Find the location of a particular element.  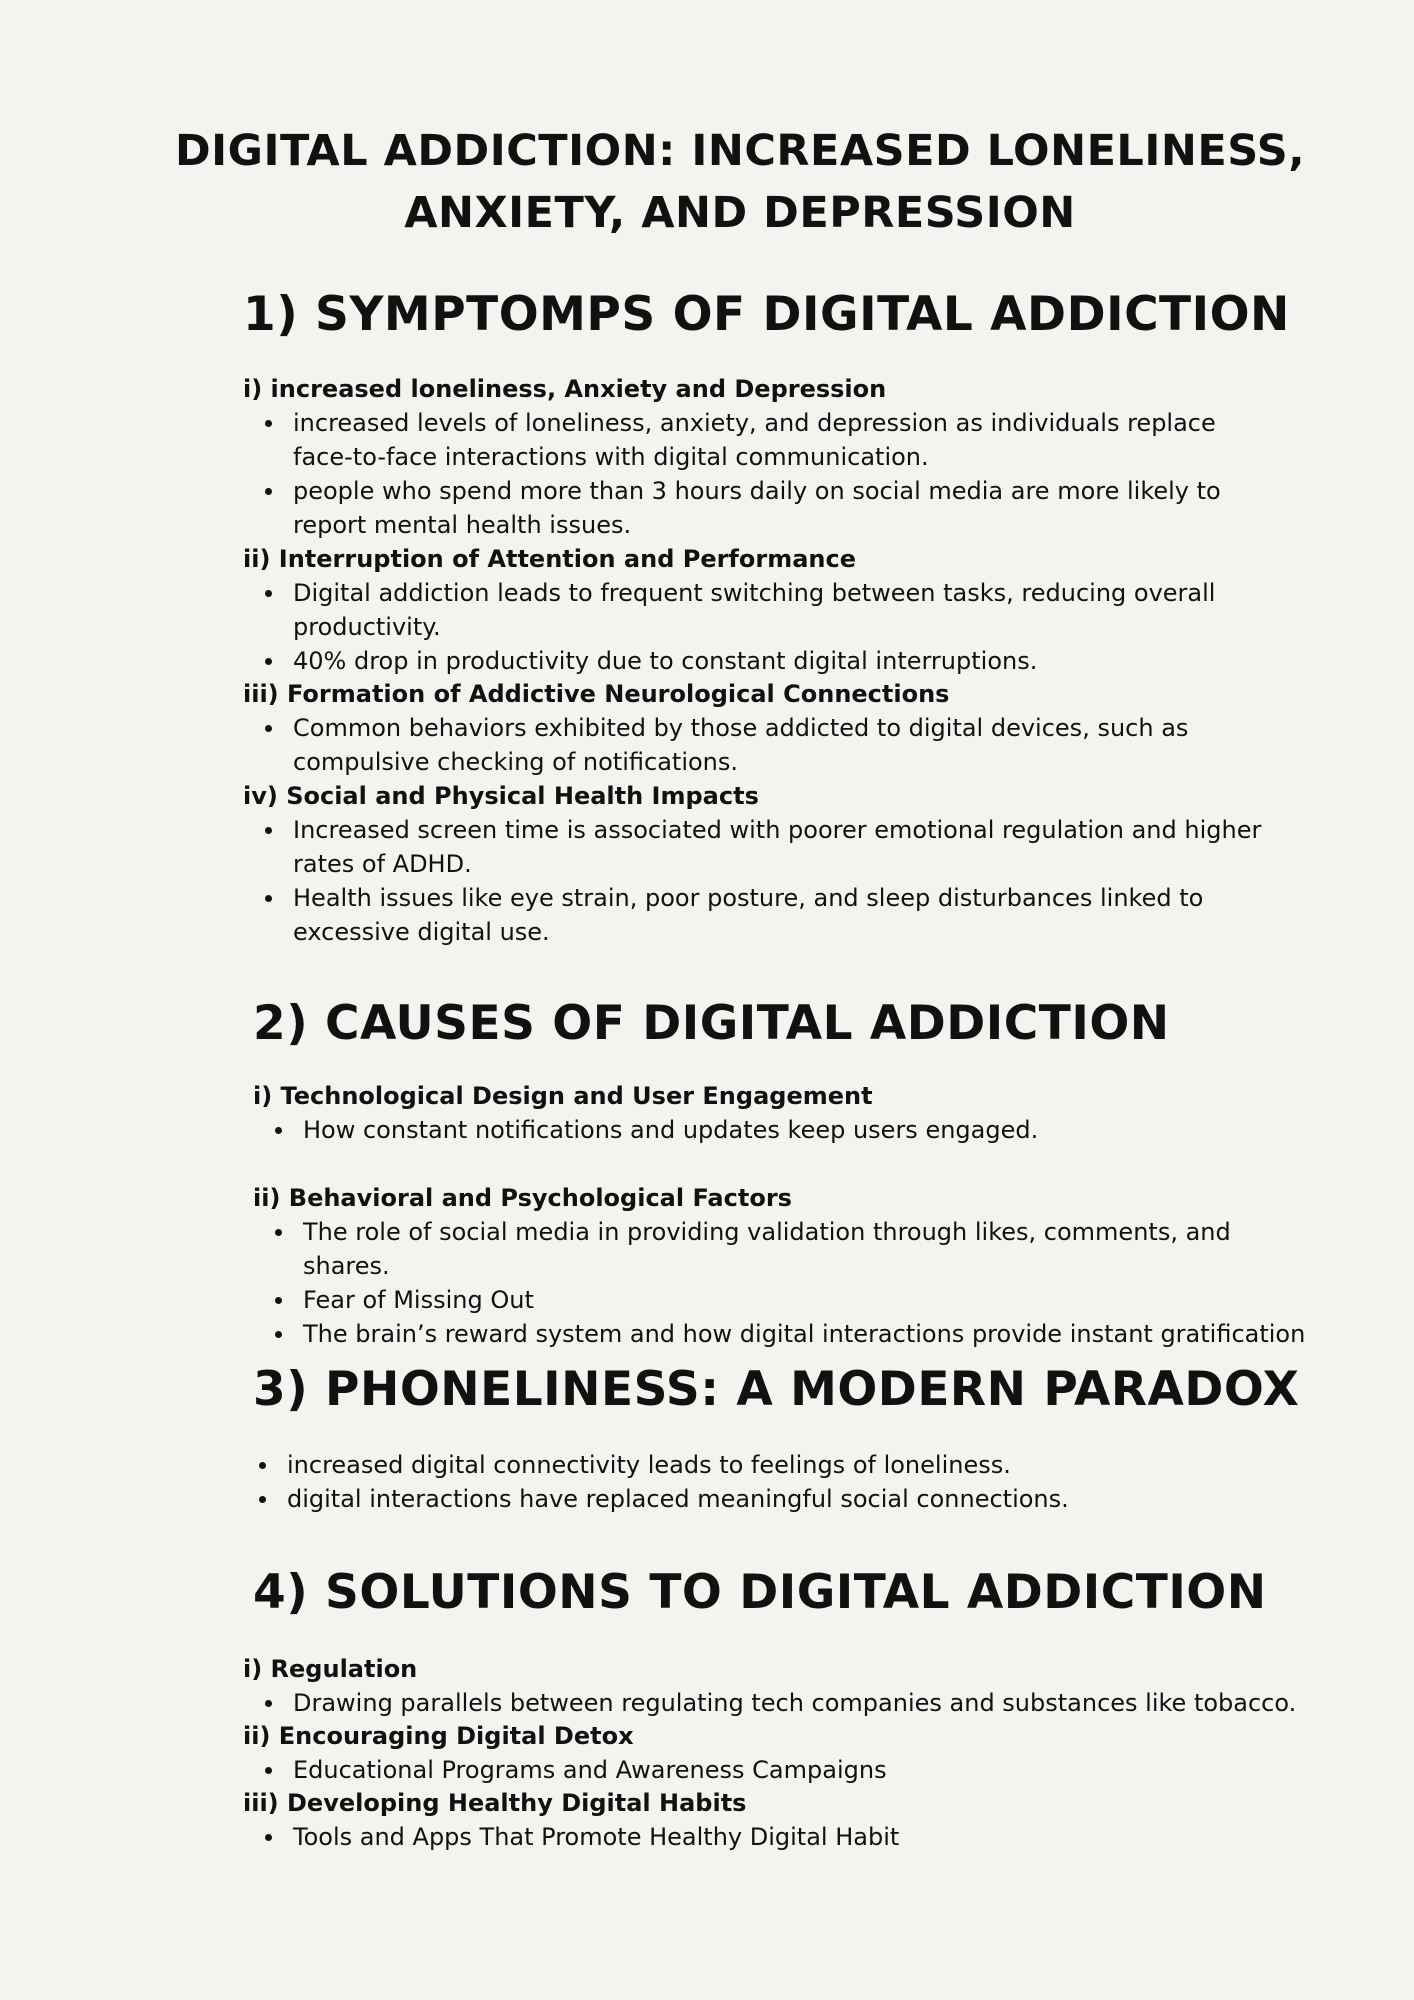

section-heading-symptoms: 1) SYMPTOMPS OF DIGITAL ADDICTION is located at coordinates (766, 314).